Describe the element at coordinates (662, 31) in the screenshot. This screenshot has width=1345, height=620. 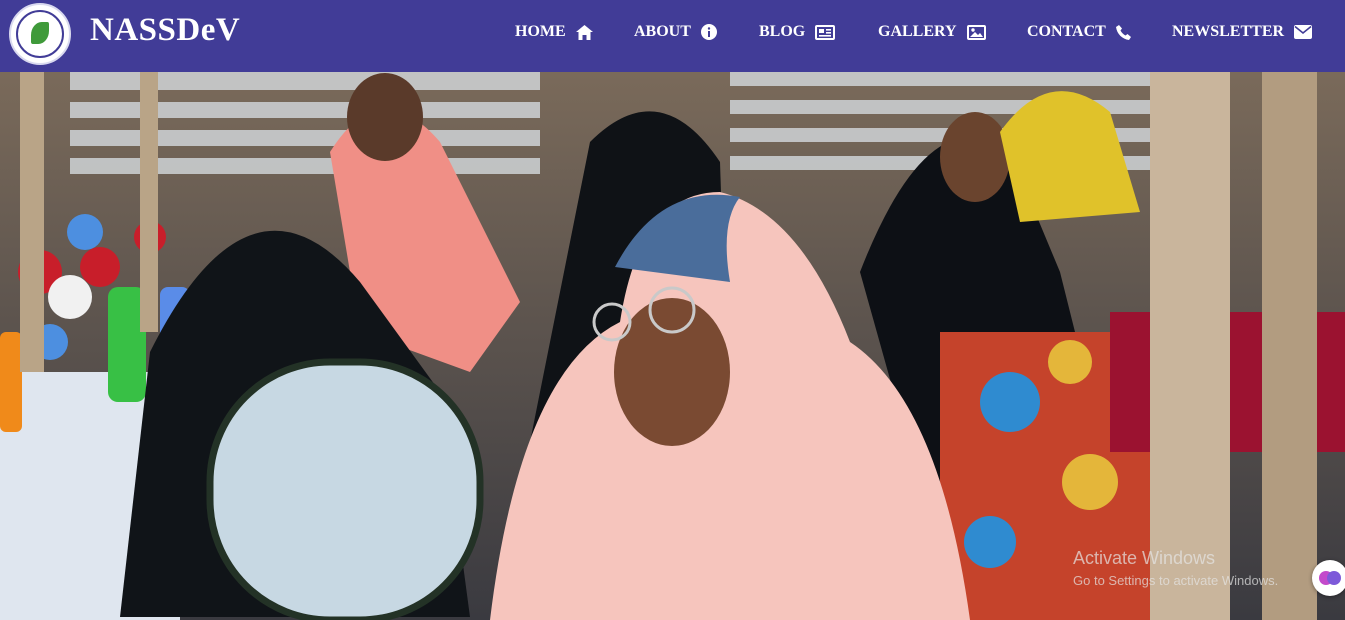
I see `nav-about-label: ABOUT` at that location.